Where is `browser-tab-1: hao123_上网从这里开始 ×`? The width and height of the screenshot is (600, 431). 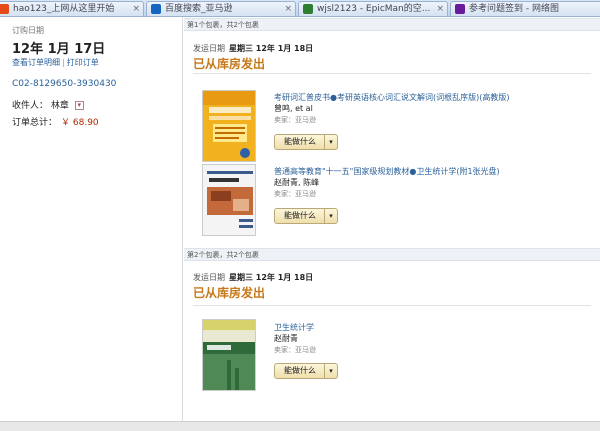
browser-tab-1: hao123_上网从这里开始 × is located at coordinates (72, 8).